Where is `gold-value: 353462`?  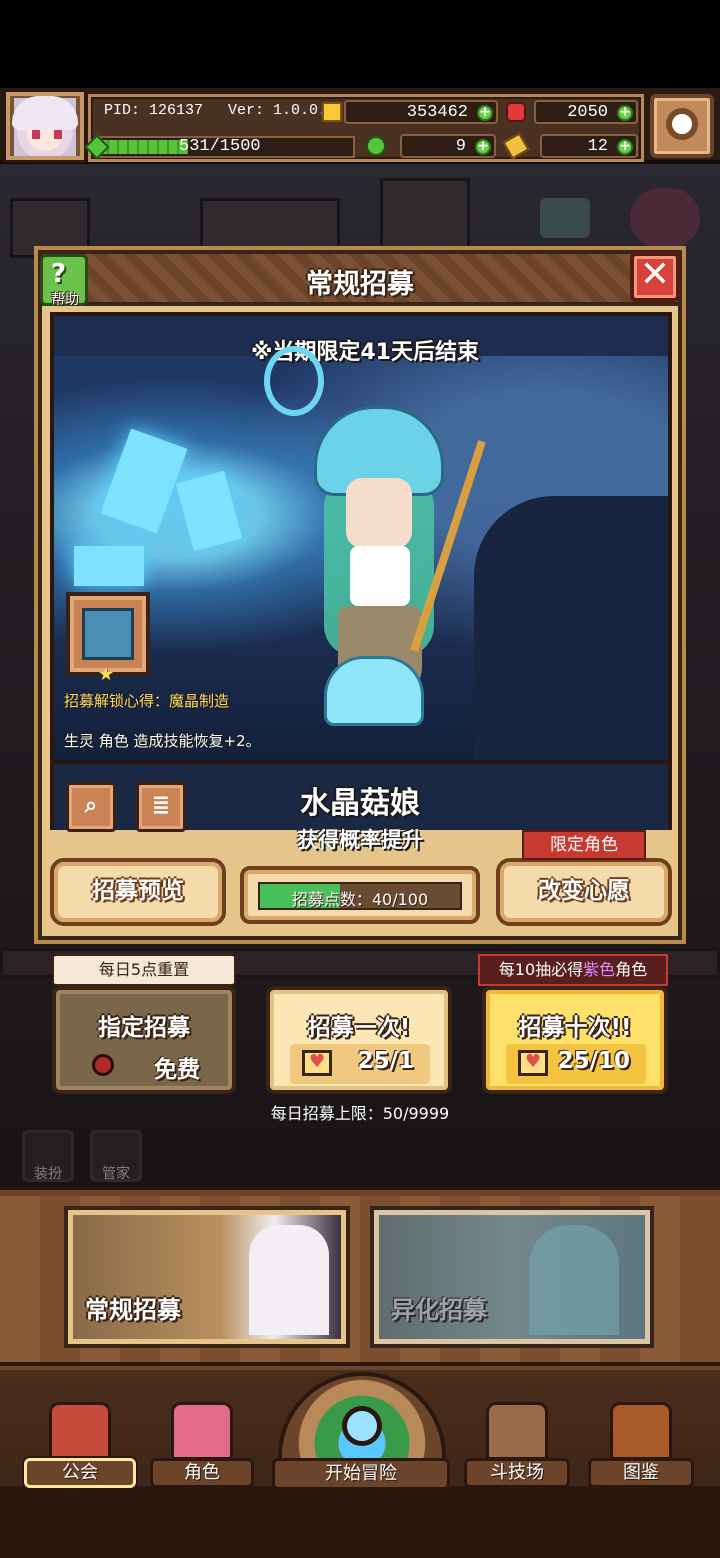
gold-value: 353462 is located at coordinates (437, 112).